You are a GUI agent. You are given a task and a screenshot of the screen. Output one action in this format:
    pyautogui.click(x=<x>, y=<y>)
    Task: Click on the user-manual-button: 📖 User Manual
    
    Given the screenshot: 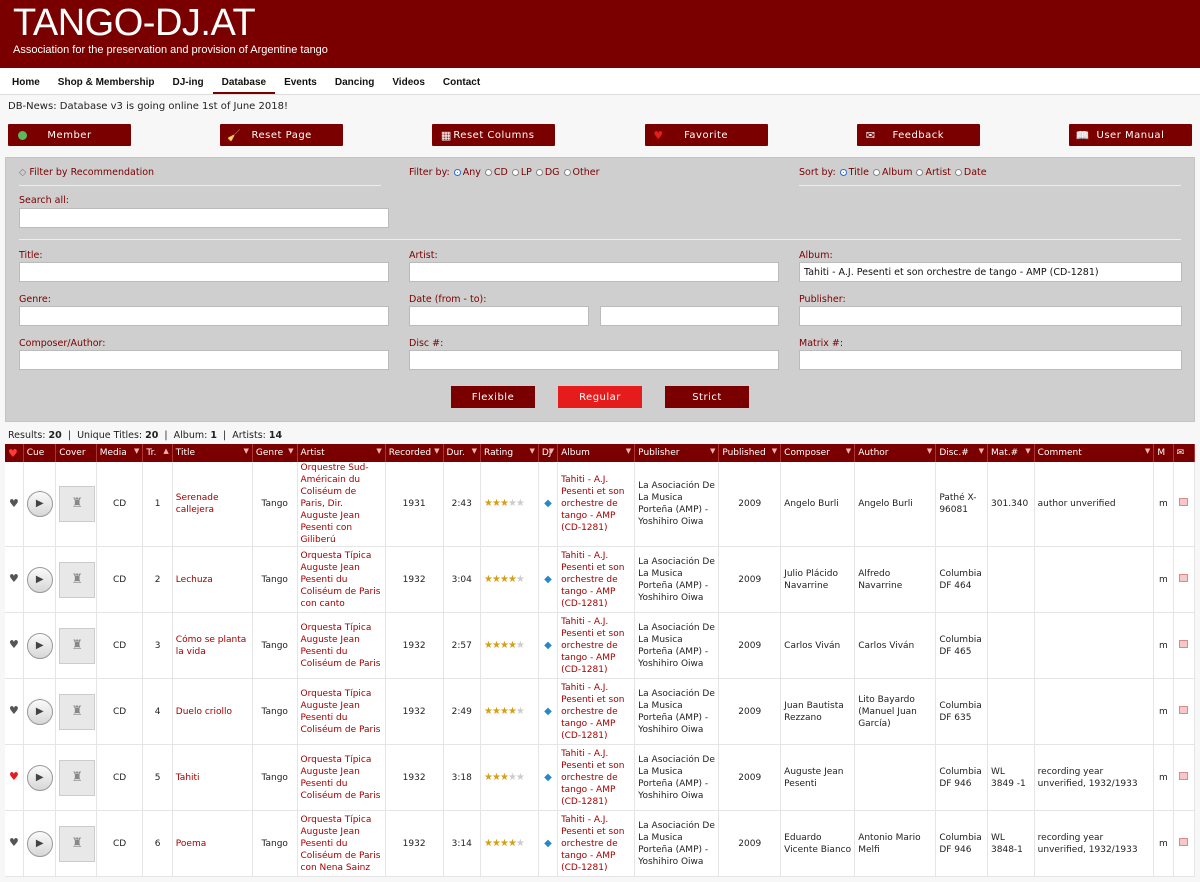 What is the action you would take?
    pyautogui.click(x=1130, y=135)
    